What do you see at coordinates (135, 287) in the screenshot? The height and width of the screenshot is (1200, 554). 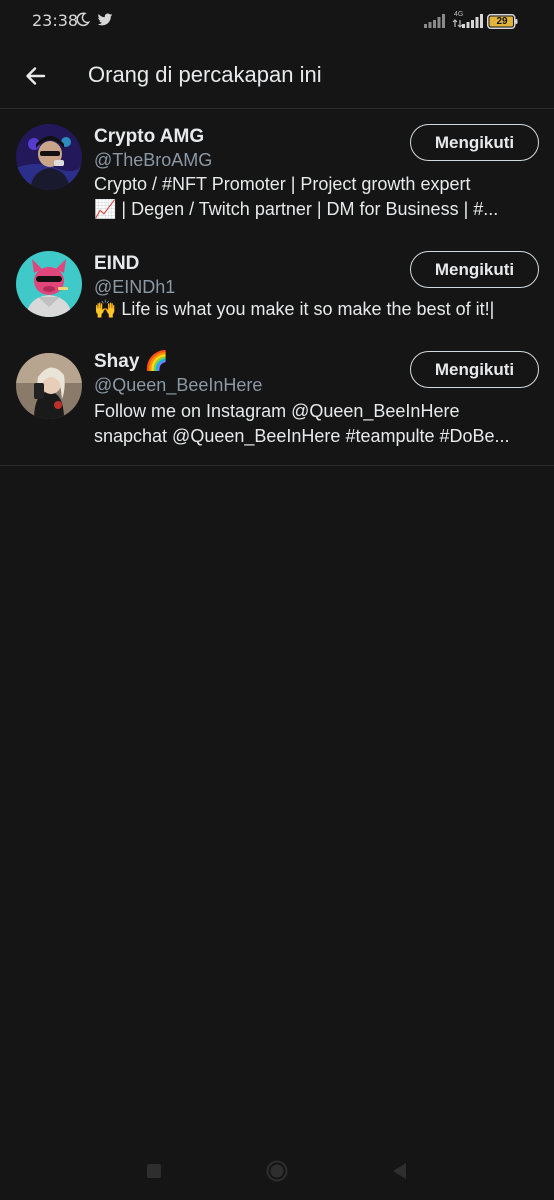 I see `person-handle: @EINDh1` at bounding box center [135, 287].